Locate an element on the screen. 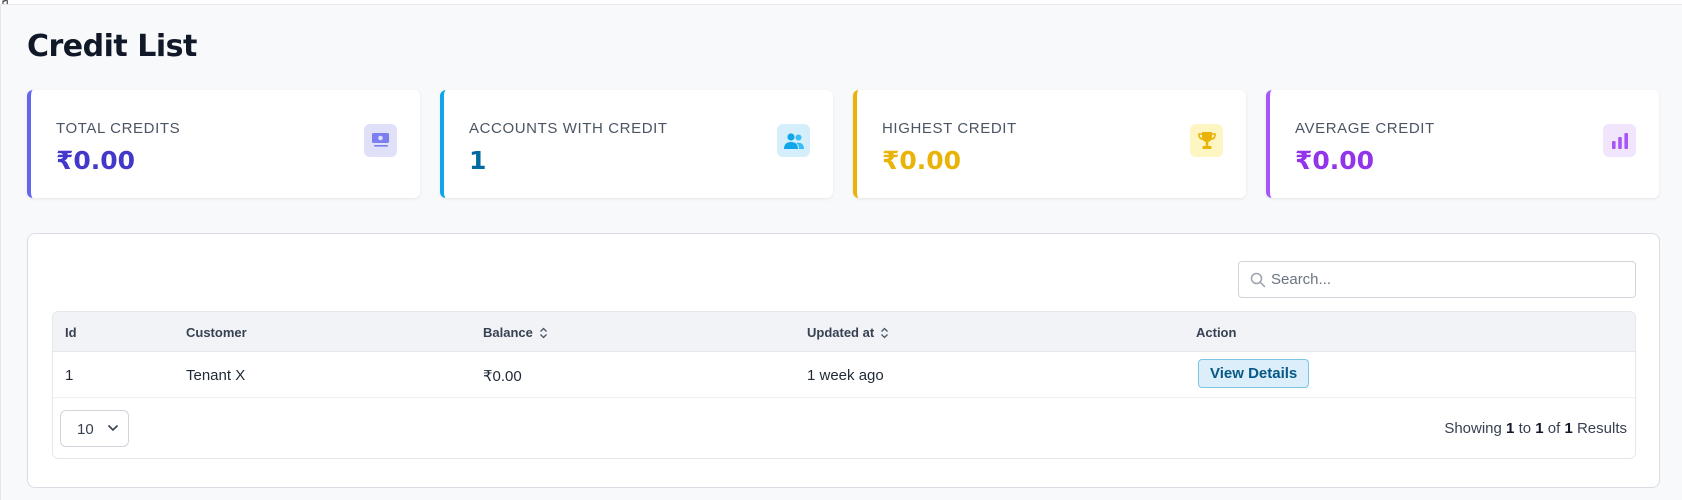 This screenshot has height=500, width=1682. chevron-down-icon is located at coordinates (113, 428).